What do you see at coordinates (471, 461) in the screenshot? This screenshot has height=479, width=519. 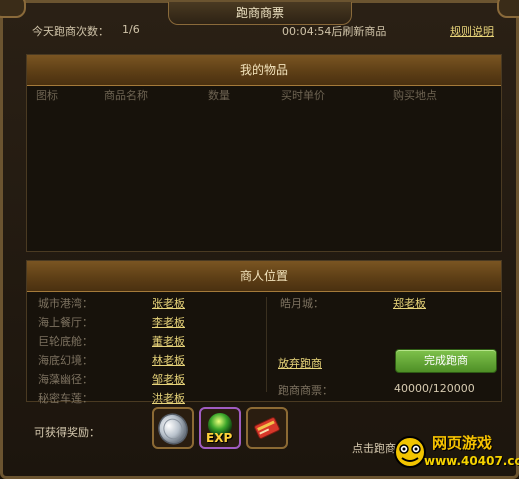 I see `watermark-url: www.40407.com` at bounding box center [471, 461].